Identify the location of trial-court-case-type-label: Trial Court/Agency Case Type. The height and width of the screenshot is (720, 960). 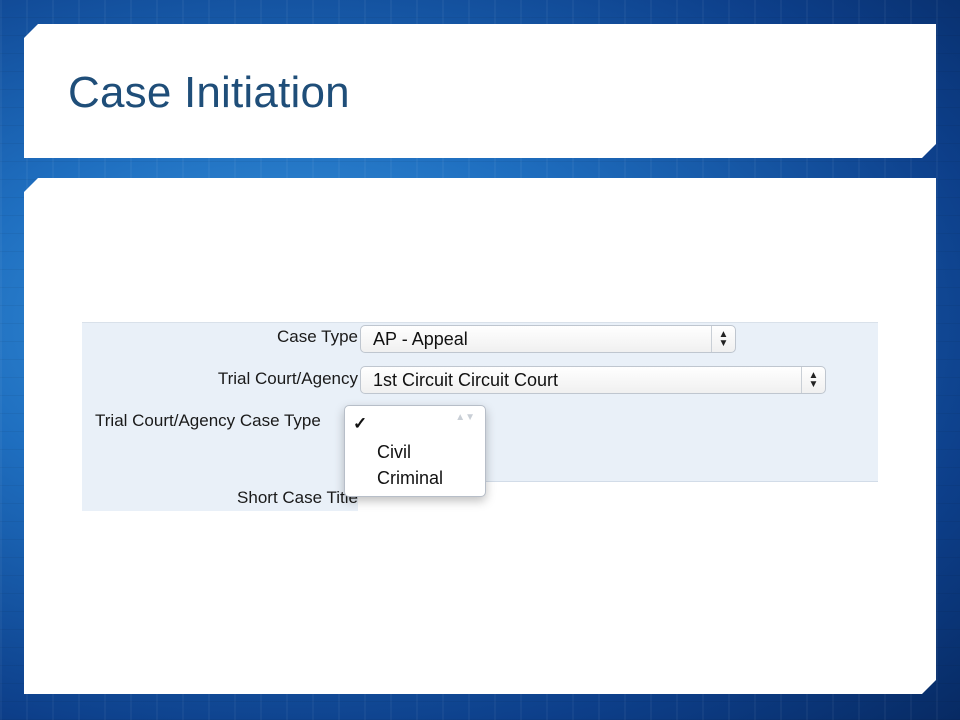
(208, 420).